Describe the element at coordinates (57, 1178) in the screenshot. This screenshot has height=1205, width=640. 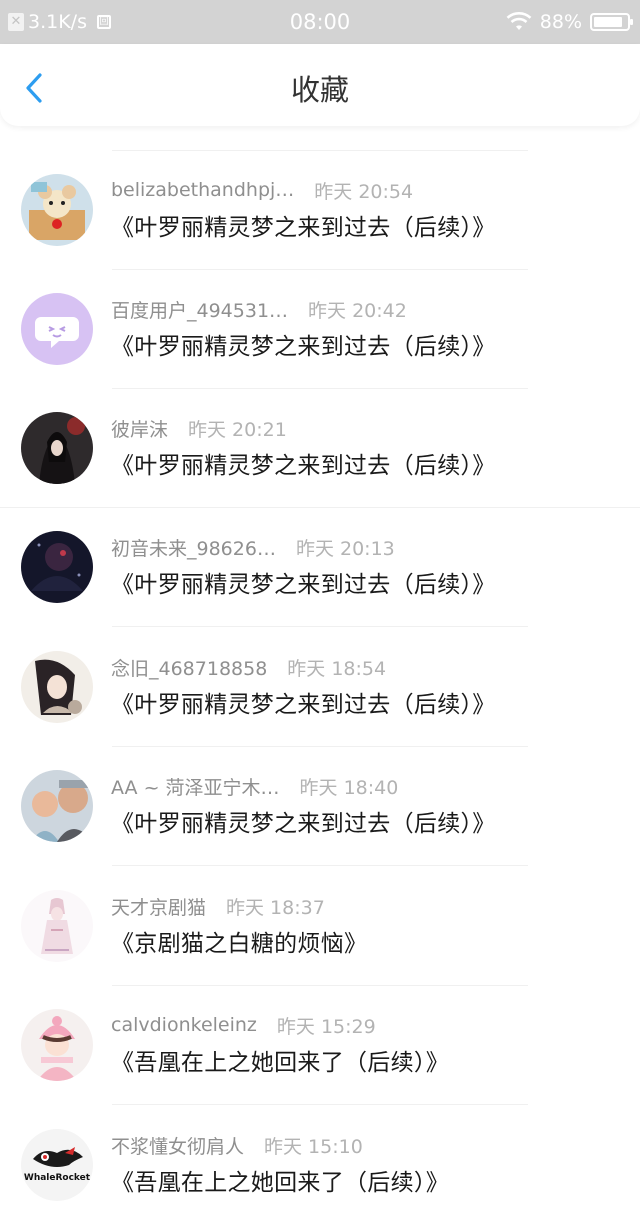
I see `avatar-logo-text: WhaleRocket` at that location.